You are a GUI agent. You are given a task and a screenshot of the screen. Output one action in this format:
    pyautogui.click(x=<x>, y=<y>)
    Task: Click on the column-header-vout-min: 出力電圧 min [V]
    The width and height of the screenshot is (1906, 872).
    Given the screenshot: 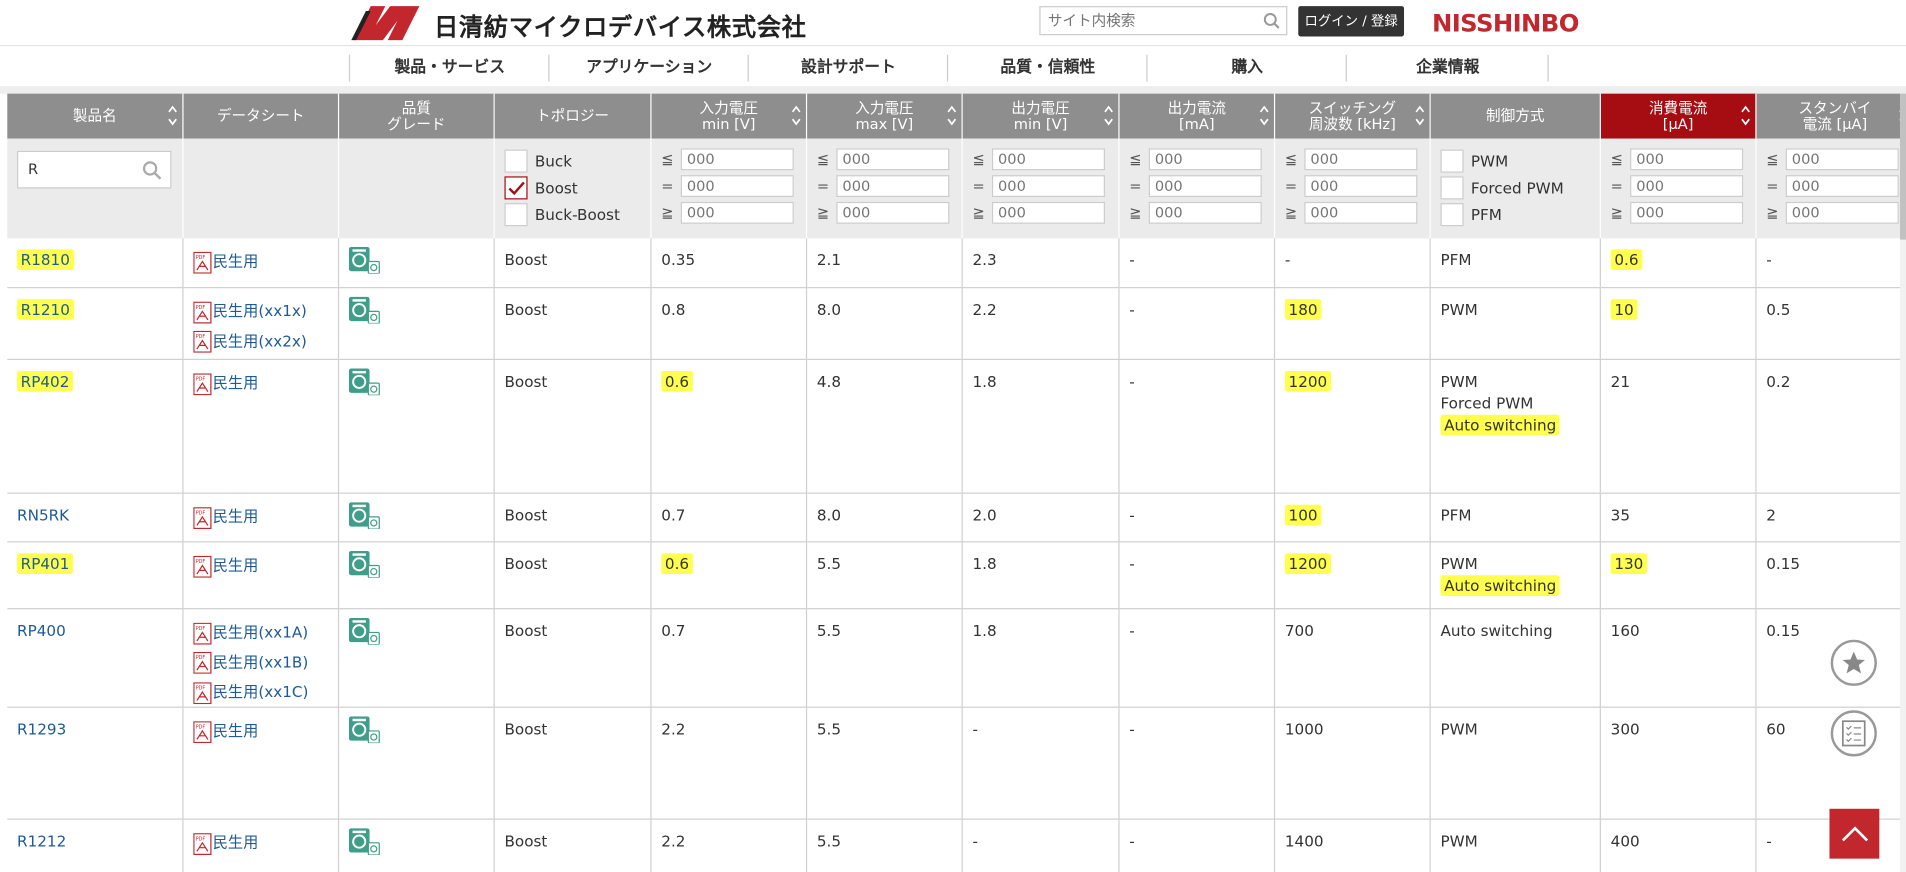 What is the action you would take?
    pyautogui.click(x=1041, y=116)
    